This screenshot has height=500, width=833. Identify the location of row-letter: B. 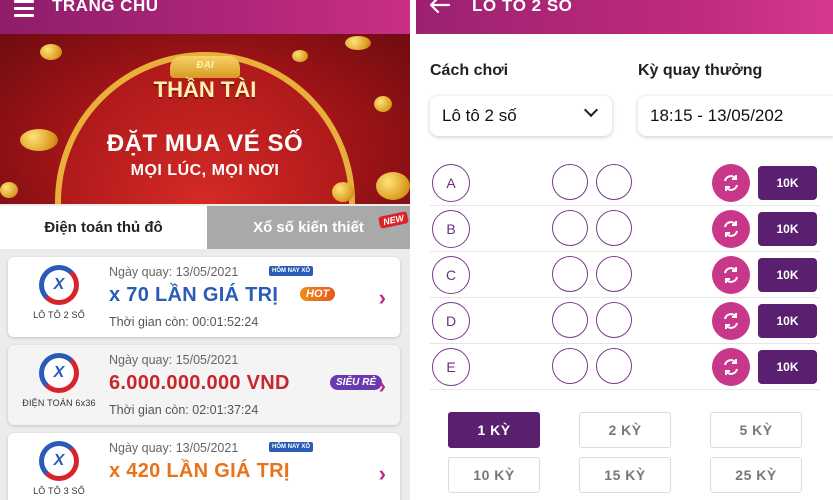
(451, 229).